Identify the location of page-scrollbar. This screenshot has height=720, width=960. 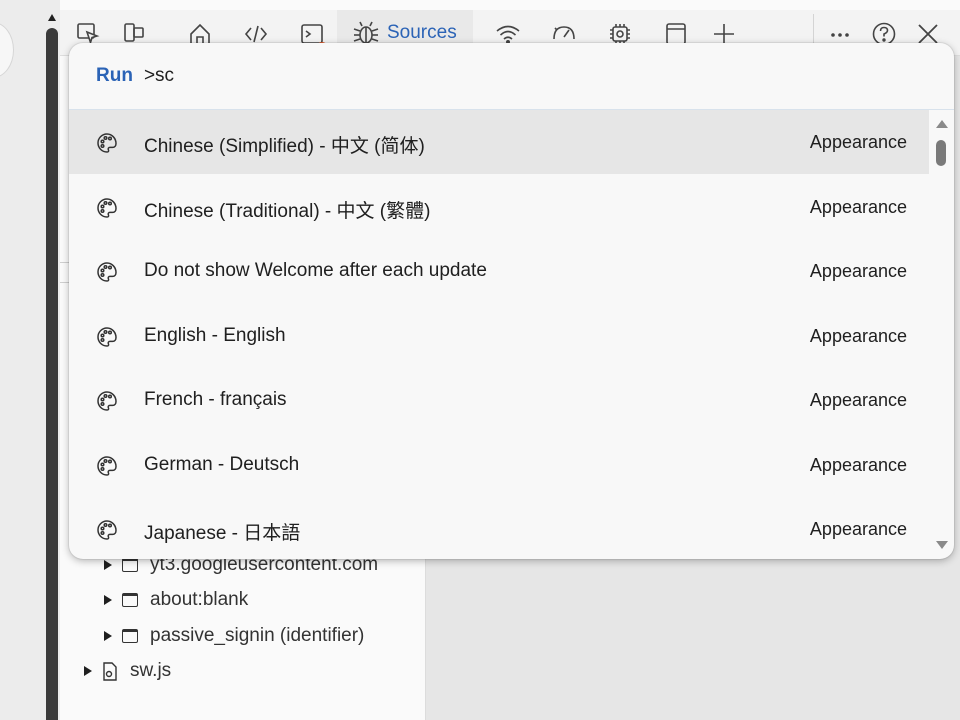
(52, 360).